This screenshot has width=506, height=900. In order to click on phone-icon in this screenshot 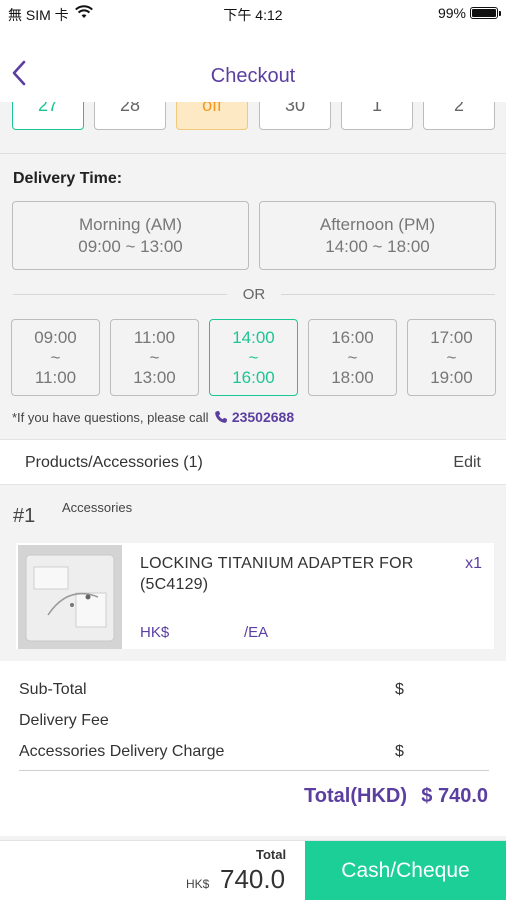, I will do `click(221, 417)`.